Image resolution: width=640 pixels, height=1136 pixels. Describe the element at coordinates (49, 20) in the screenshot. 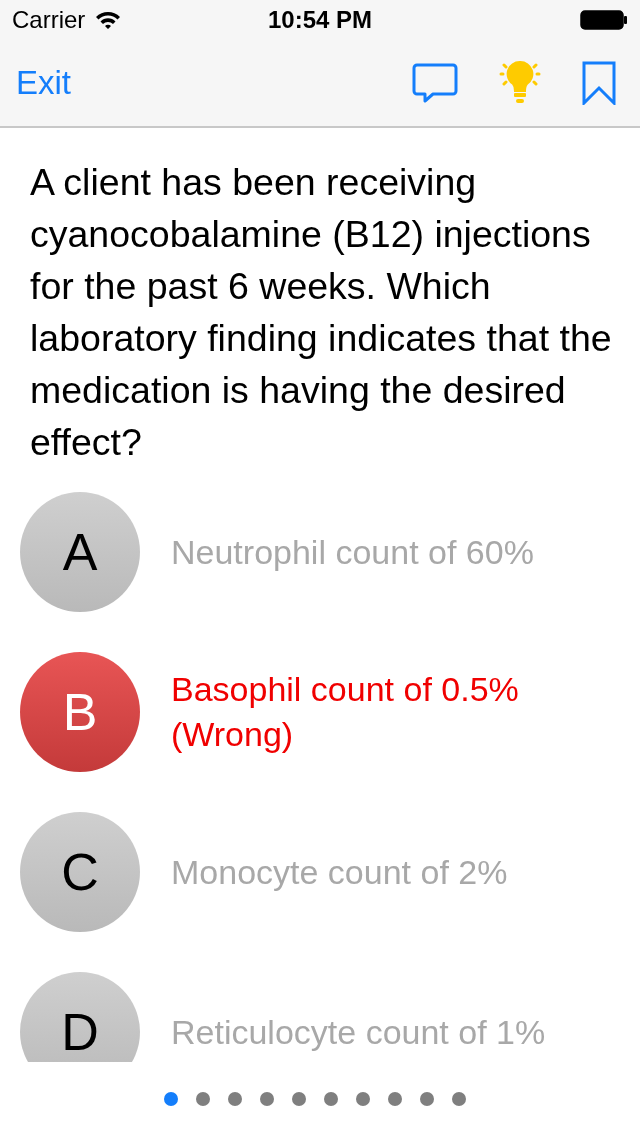

I see `carrier-name: Carrier` at that location.